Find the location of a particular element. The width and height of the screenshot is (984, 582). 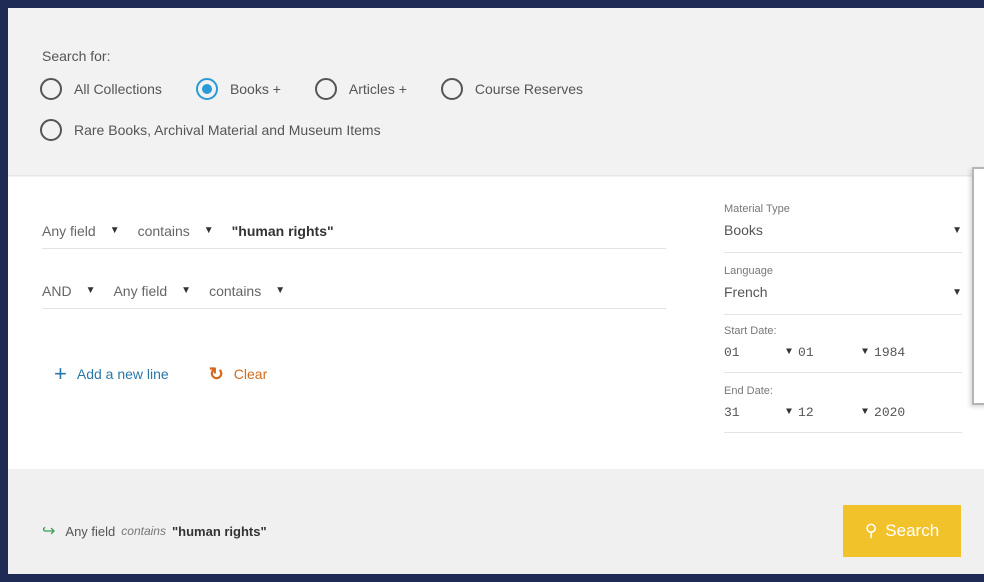

end-date-field: End Date: 31 ▼ 12 ▼ 2020 is located at coordinates (843, 409).